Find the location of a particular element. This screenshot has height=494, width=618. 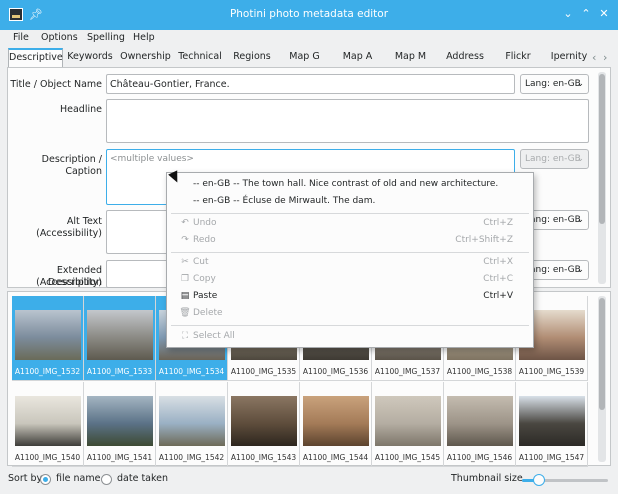

tab-address: Address is located at coordinates (465, 57).